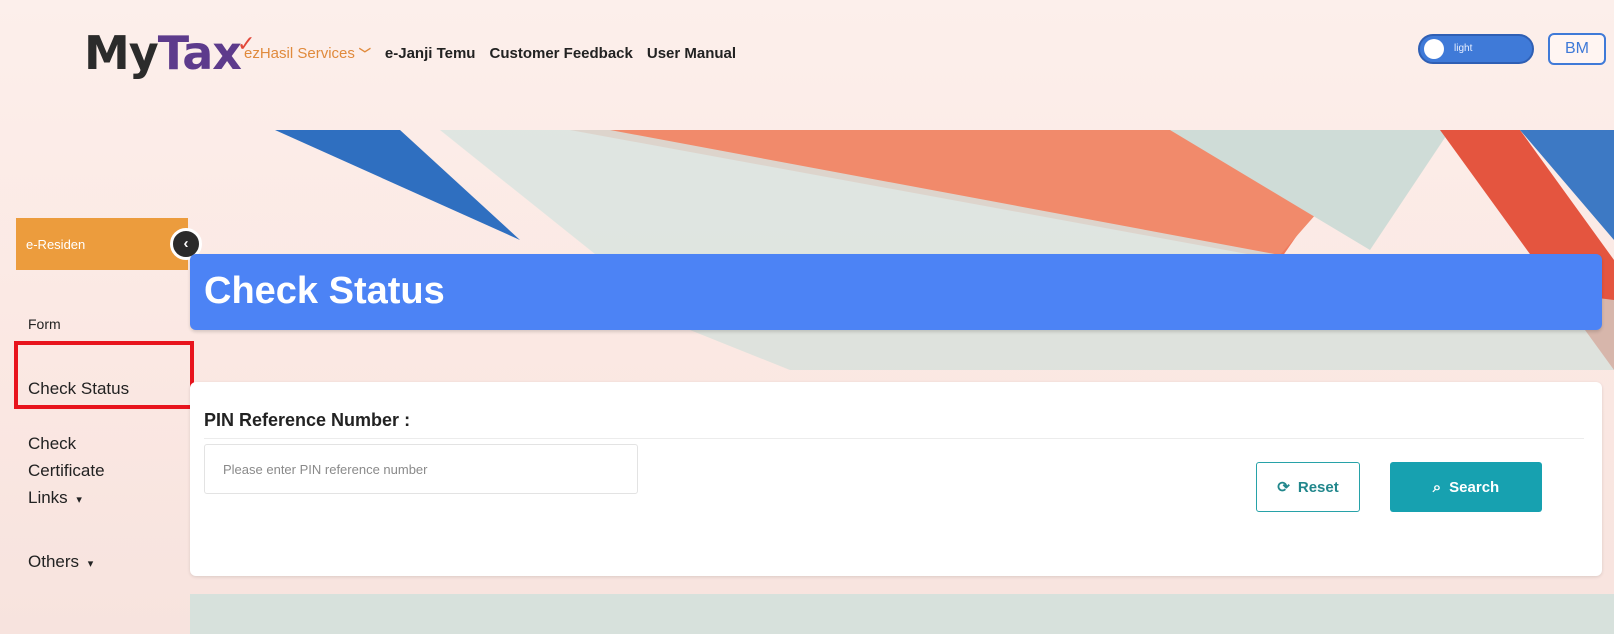 The width and height of the screenshot is (1614, 634). I want to click on toggle-knob, so click(1434, 49).